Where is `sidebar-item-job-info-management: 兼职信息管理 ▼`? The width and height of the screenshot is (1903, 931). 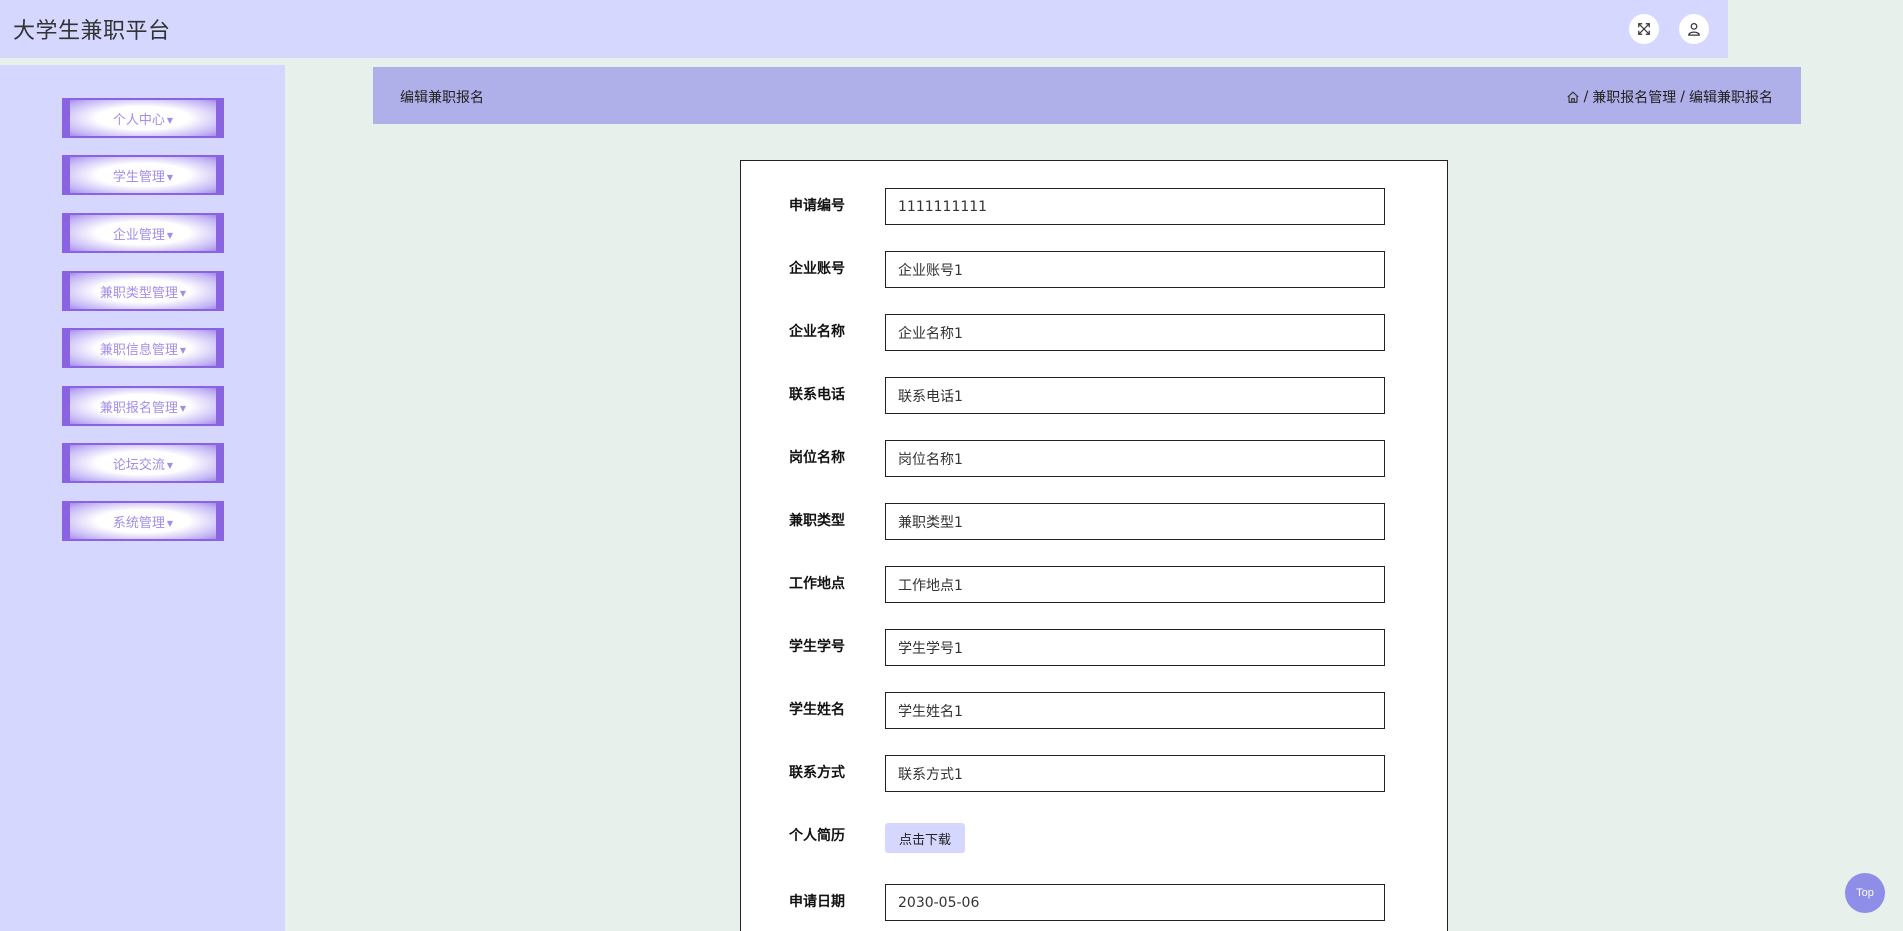
sidebar-item-job-info-management: 兼职信息管理 ▼ is located at coordinates (143, 348).